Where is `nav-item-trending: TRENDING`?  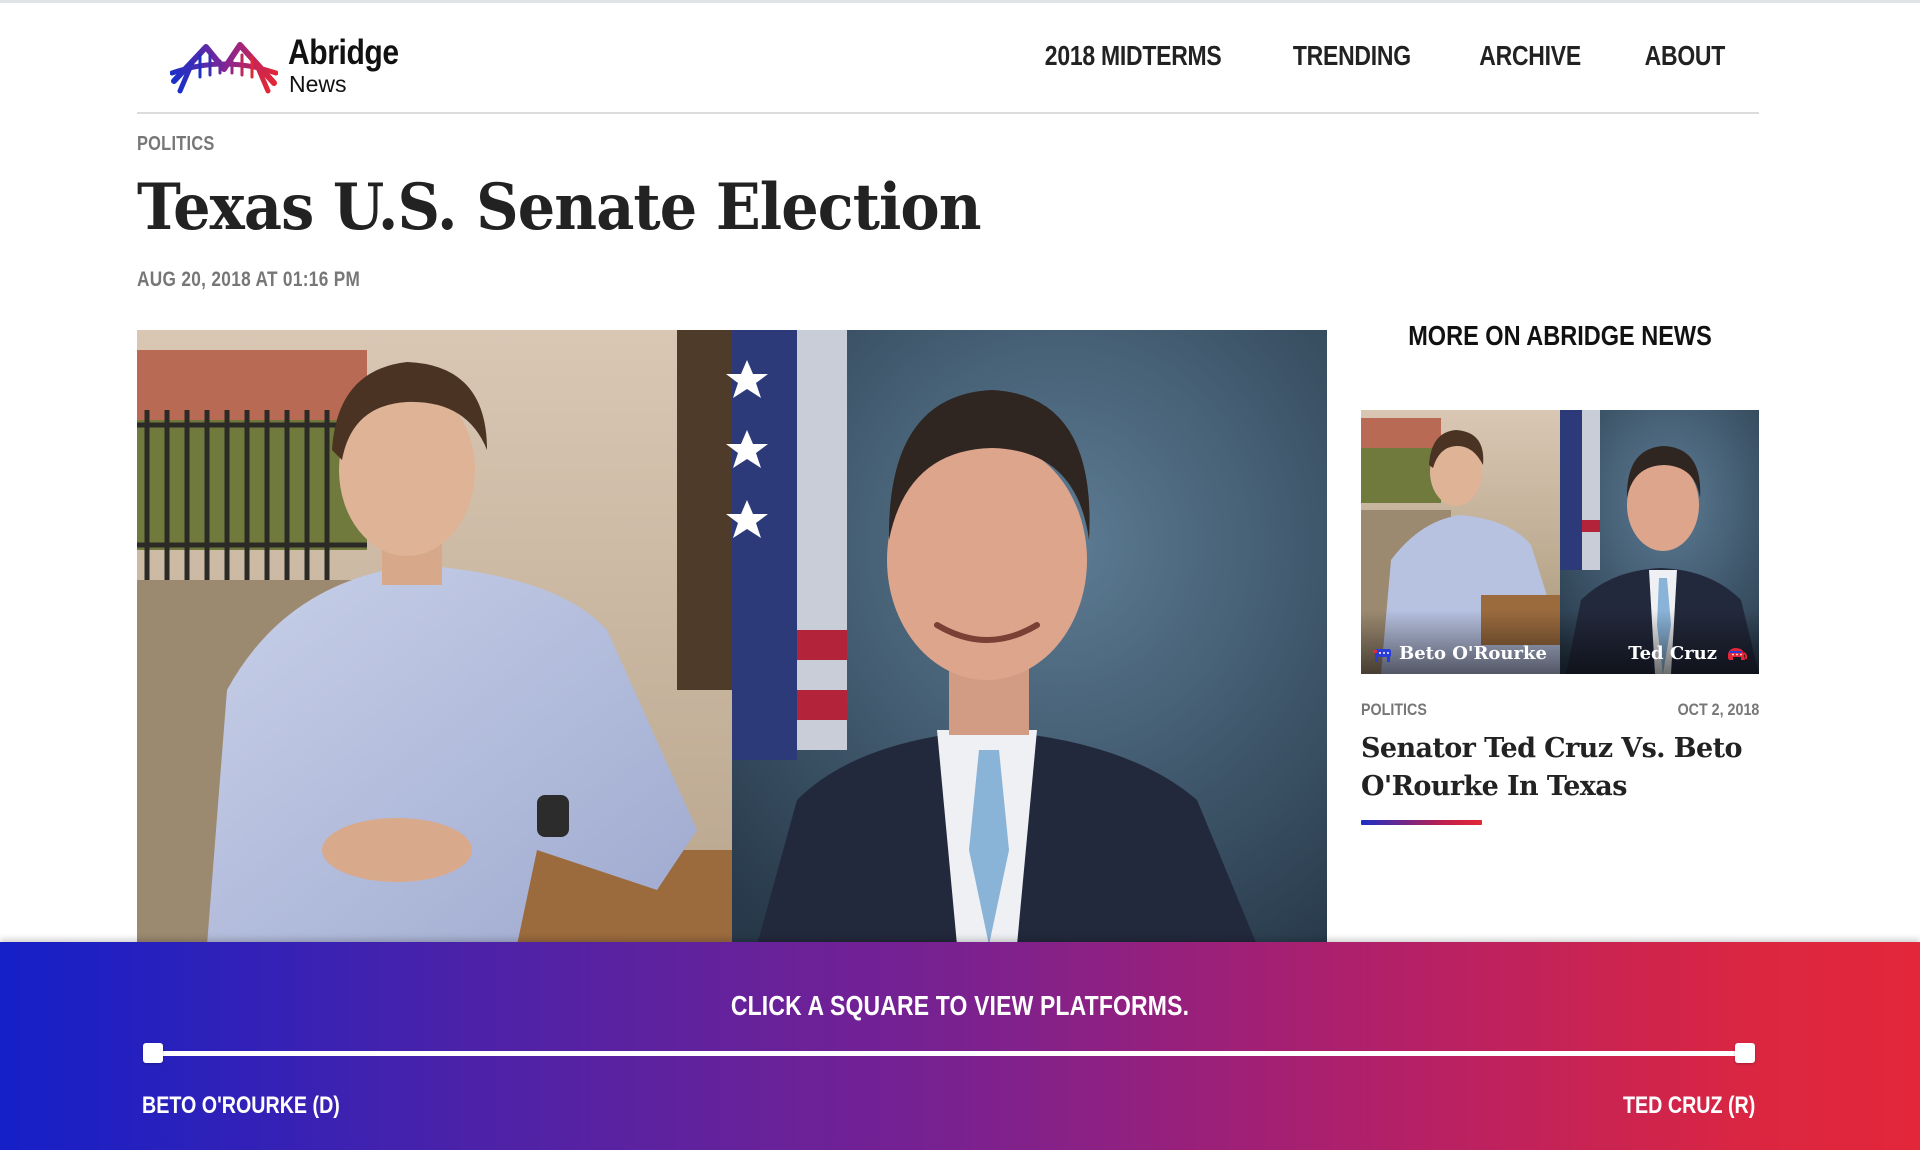
nav-item-trending: TRENDING is located at coordinates (1352, 56).